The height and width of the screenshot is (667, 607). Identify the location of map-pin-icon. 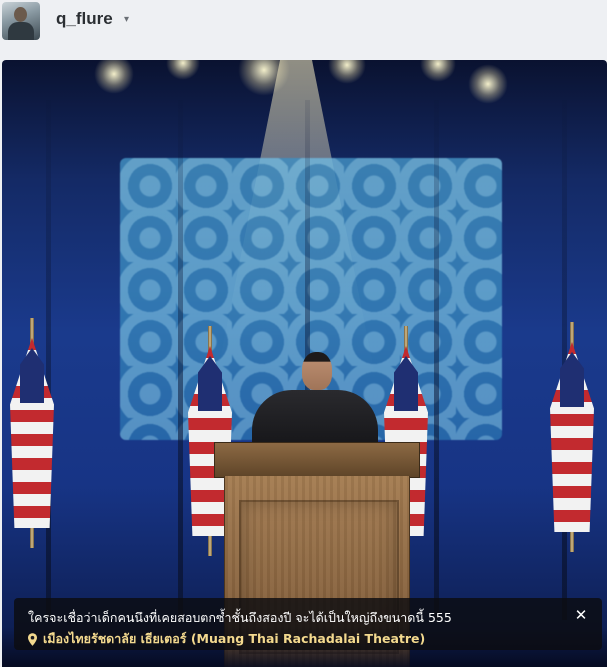
(32, 639).